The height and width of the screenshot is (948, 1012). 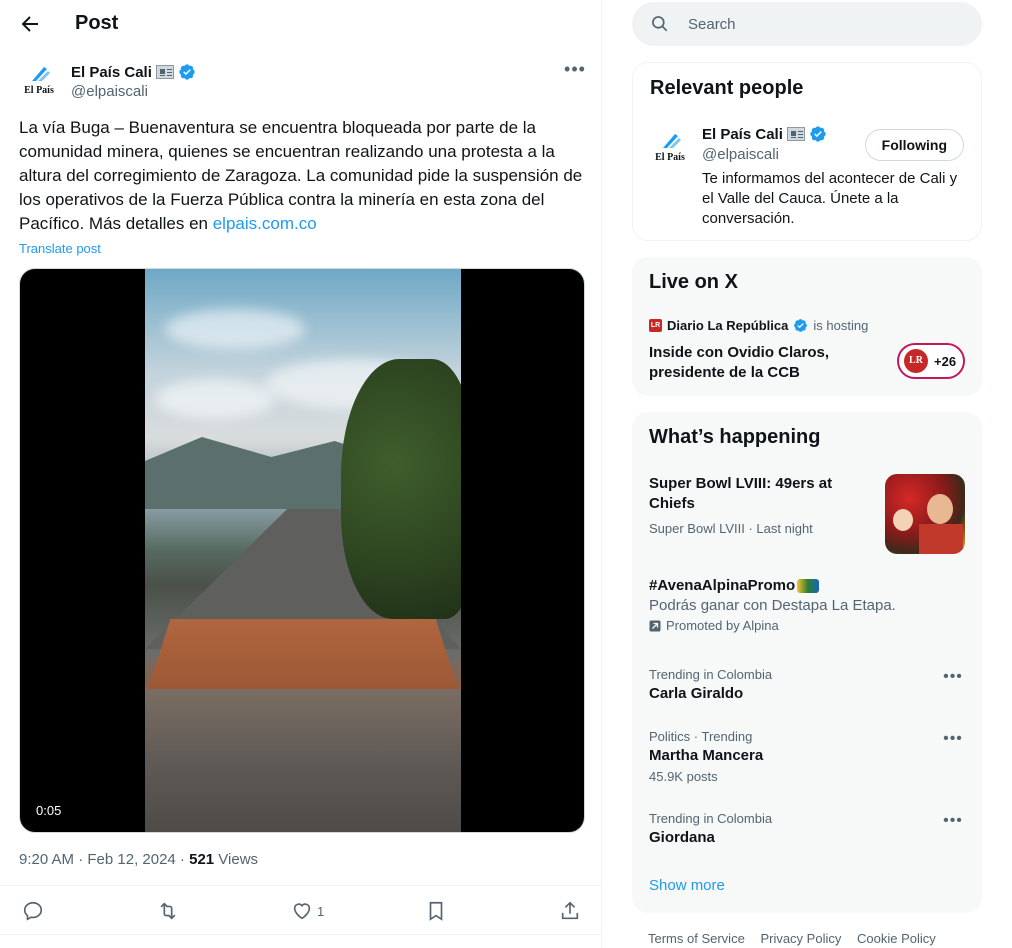 I want to click on relevant-avatar: El País, so click(x=670, y=147).